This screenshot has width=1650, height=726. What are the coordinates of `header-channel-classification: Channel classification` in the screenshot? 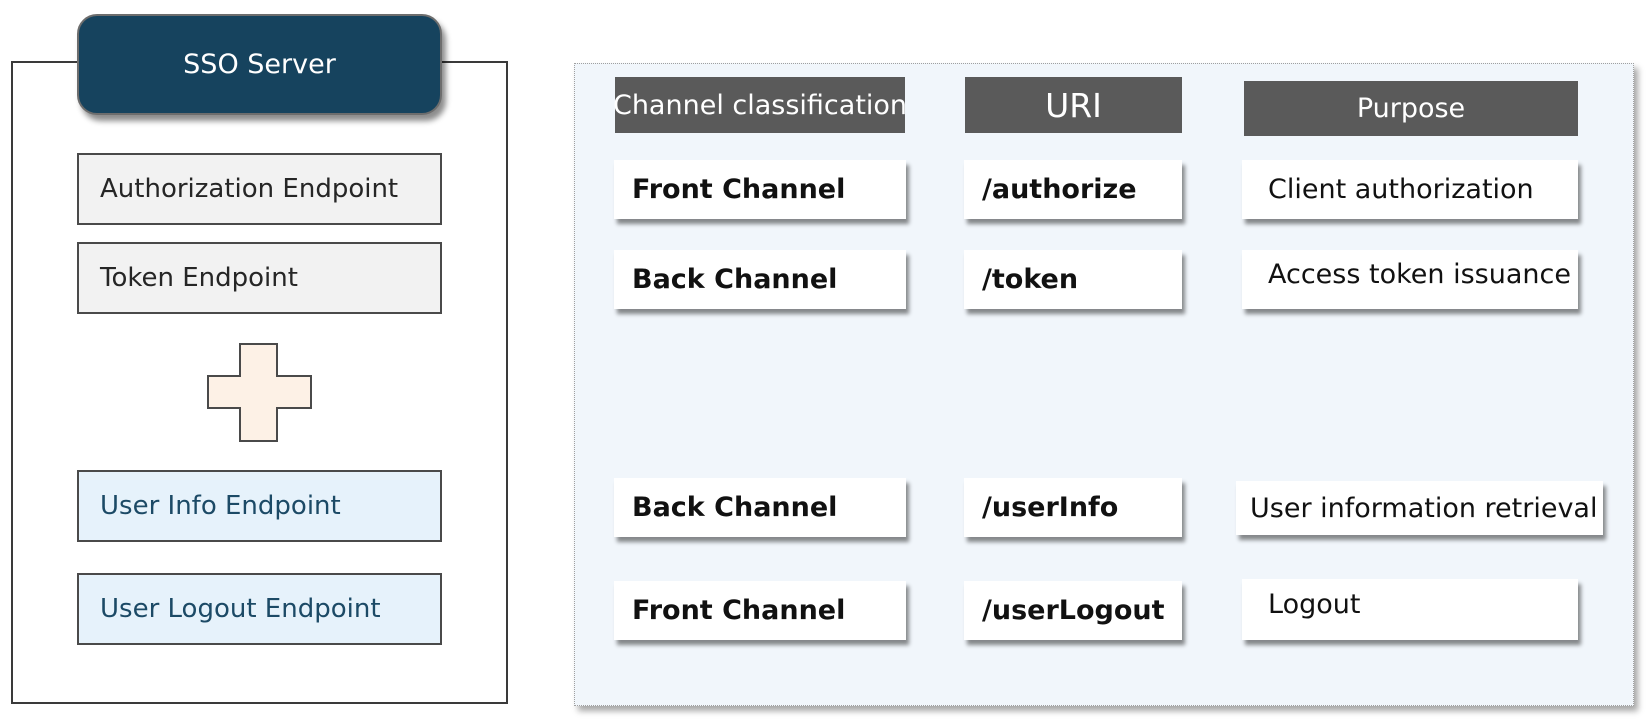 It's located at (760, 105).